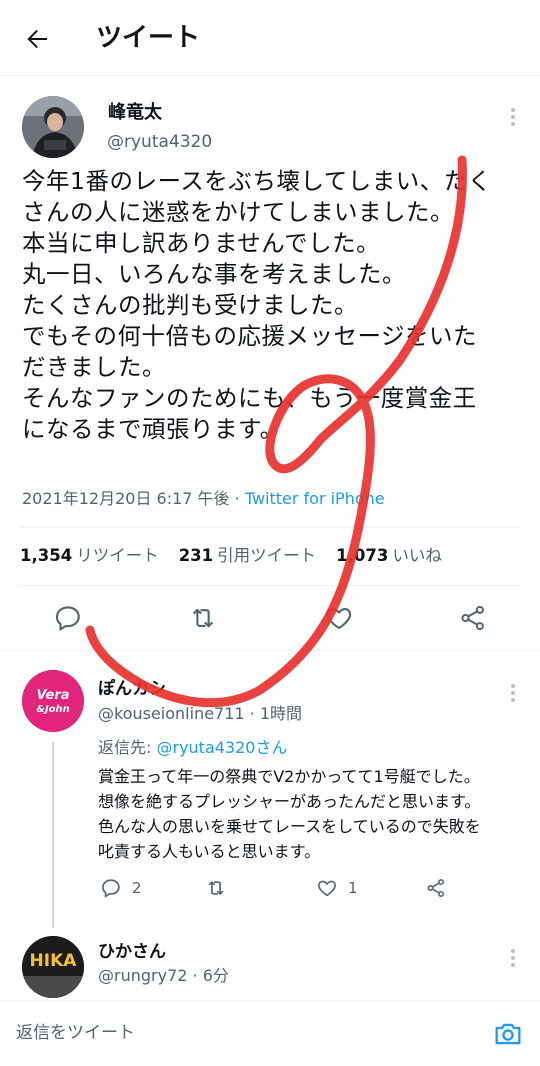 The width and height of the screenshot is (540, 1066). I want to click on thread-line, so click(53, 835).